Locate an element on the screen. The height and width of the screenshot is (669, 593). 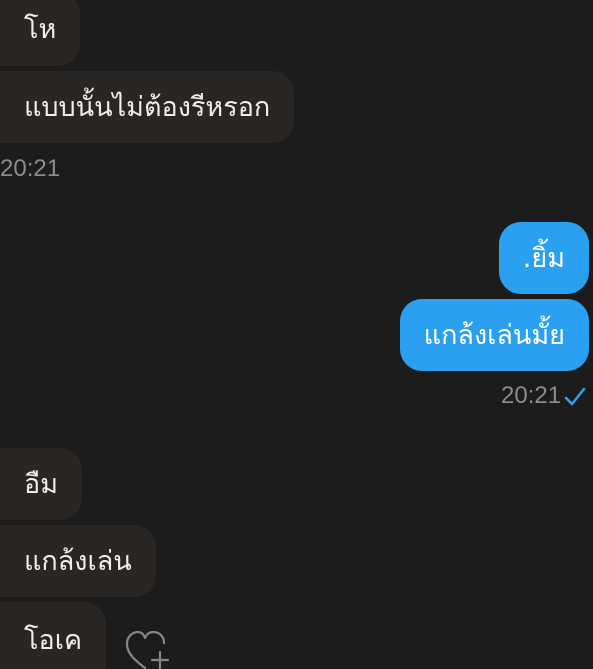
incoming-message-bubble: อืม is located at coordinates (41, 484).